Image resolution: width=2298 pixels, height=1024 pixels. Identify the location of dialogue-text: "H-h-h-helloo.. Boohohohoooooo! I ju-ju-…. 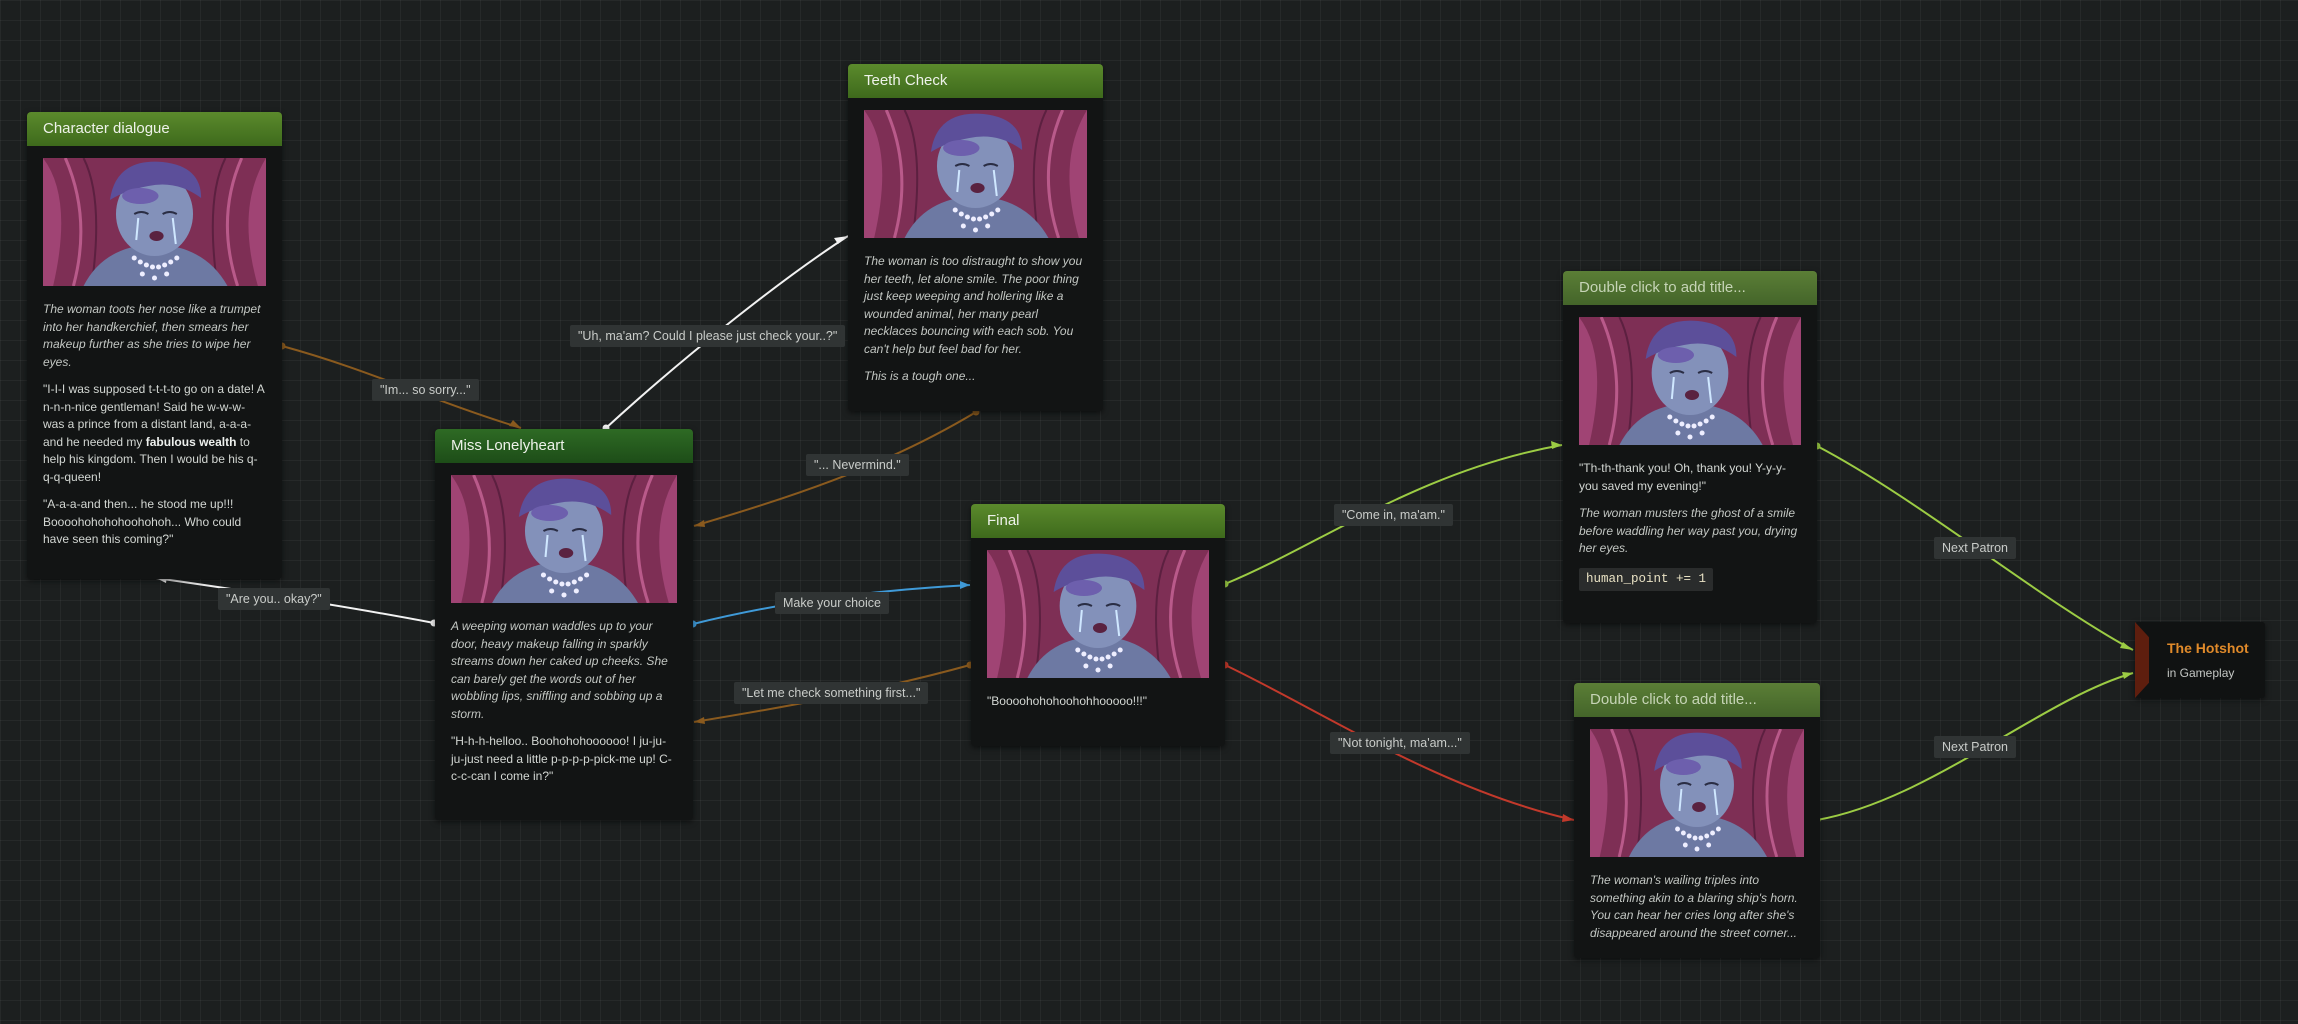
(561, 758).